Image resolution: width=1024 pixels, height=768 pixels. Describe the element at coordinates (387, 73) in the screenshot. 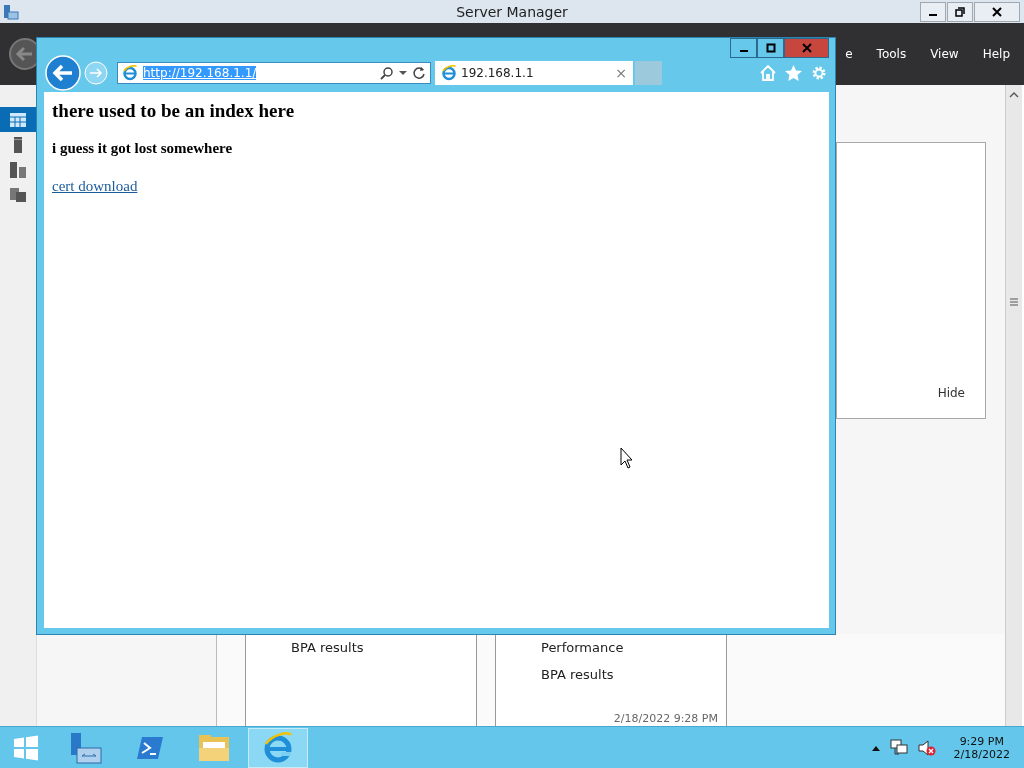

I see `search-icon` at that location.